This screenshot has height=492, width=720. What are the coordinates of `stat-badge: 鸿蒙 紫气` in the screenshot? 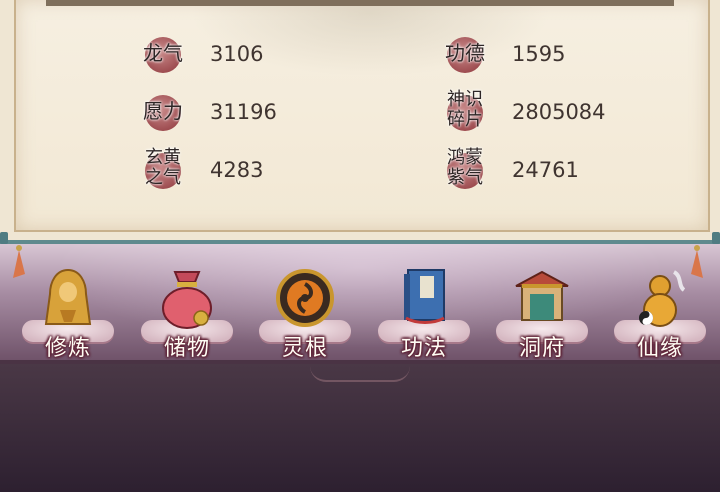 It's located at (465, 169).